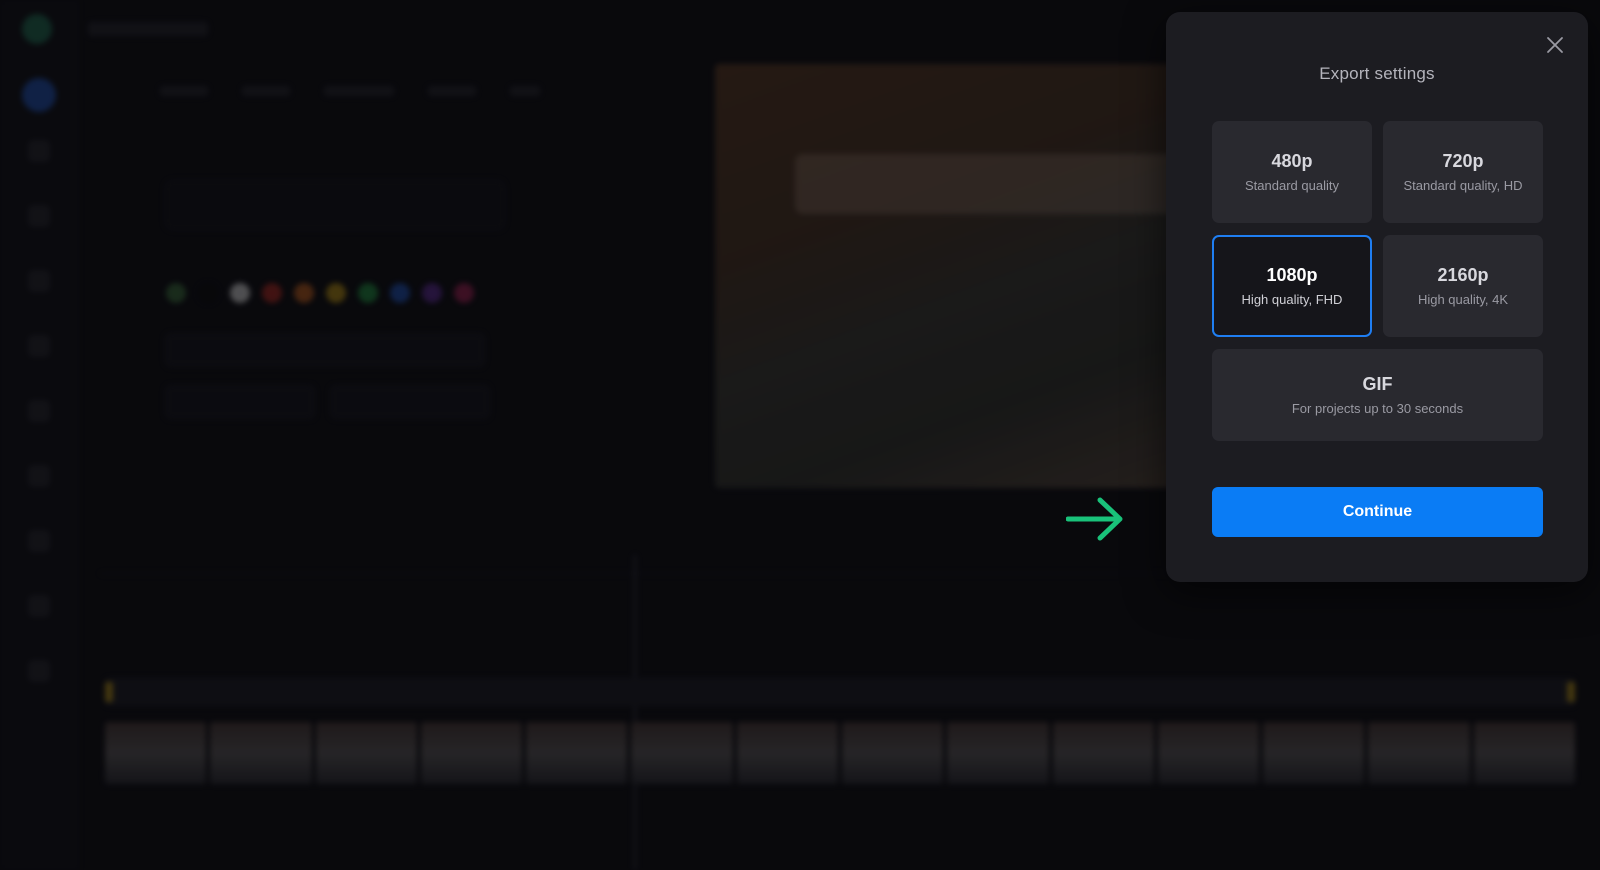 This screenshot has height=870, width=1600. Describe the element at coordinates (1463, 185) in the screenshot. I see `option-description: Standard quality, HD` at that location.